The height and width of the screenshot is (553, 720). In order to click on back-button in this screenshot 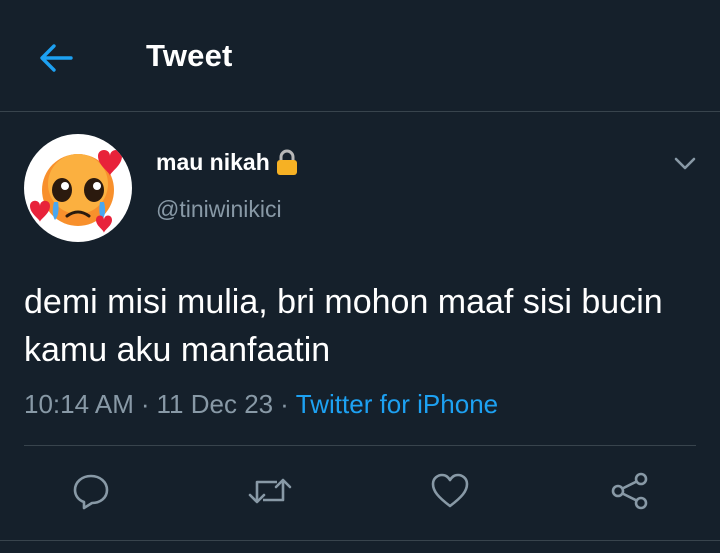, I will do `click(56, 58)`.